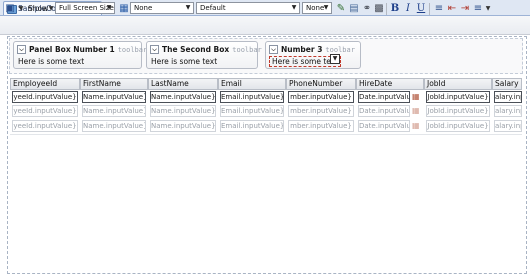 The image size is (530, 276). Describe the element at coordinates (196, 49) in the screenshot. I see `panel-box-title: The Second Box` at that location.